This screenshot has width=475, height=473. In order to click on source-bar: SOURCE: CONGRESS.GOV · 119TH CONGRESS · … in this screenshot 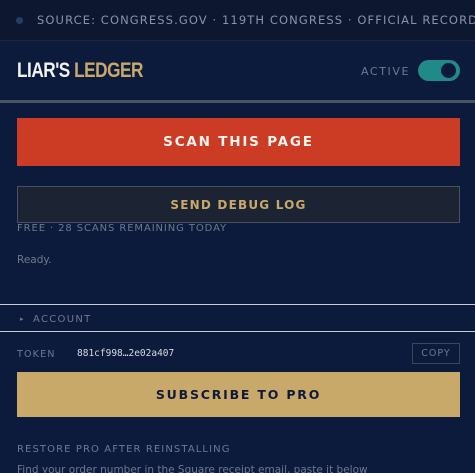, I will do `click(237, 20)`.